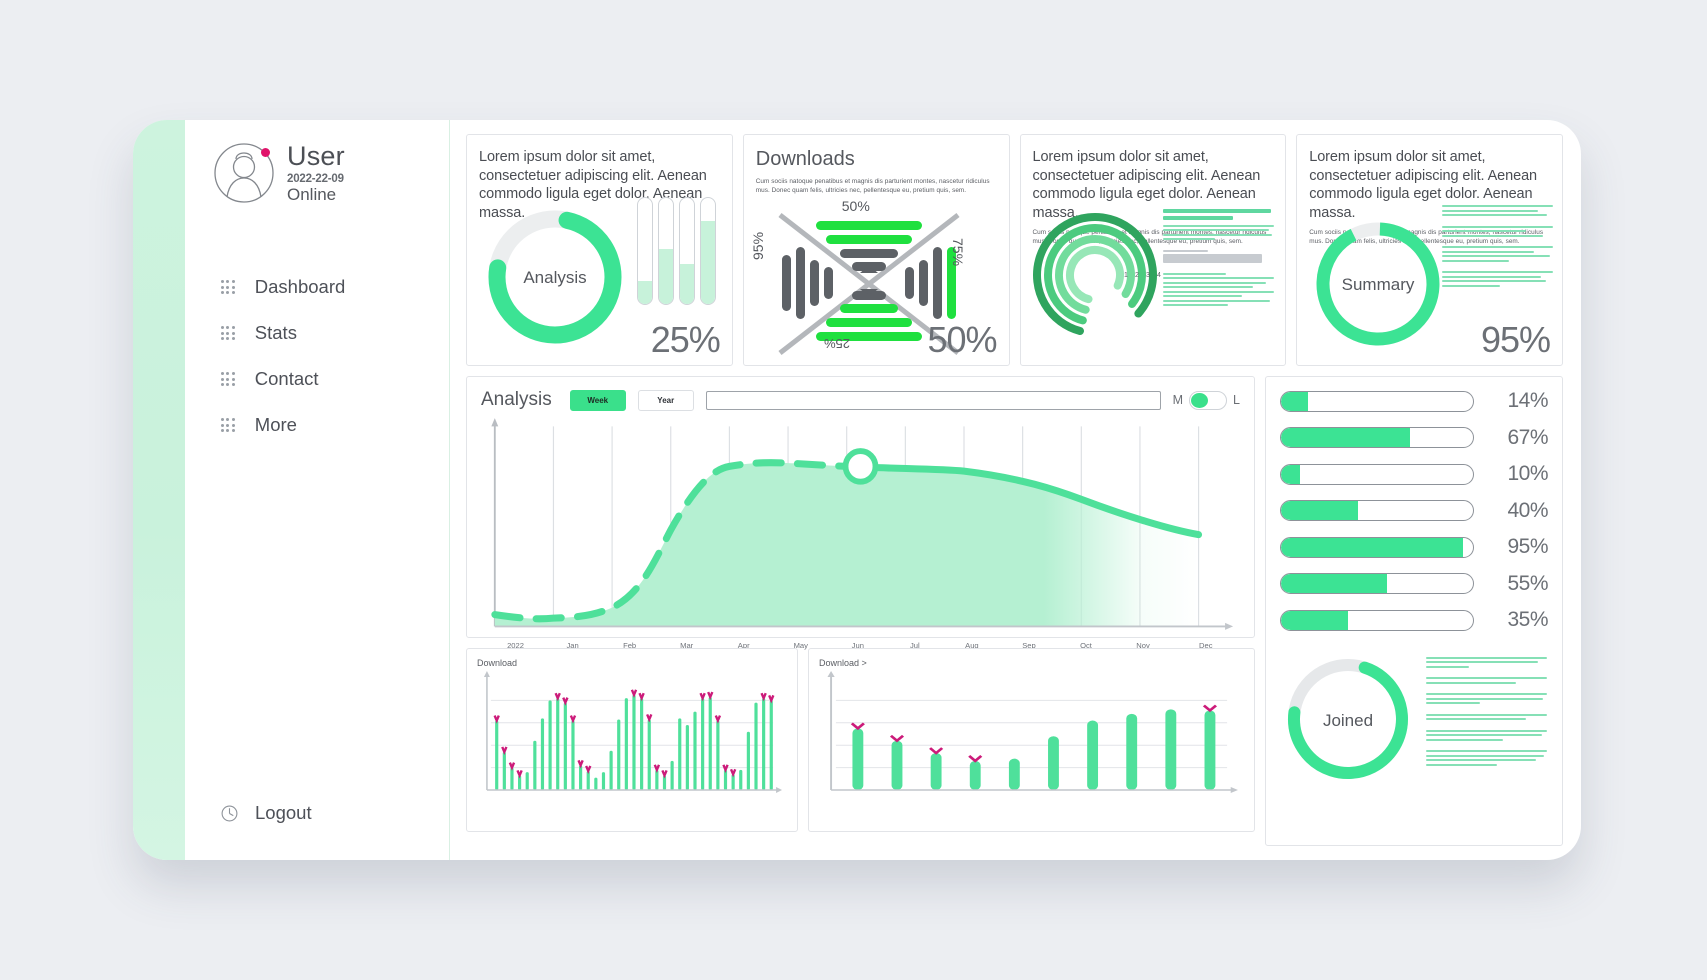 Image resolution: width=1707 pixels, height=980 pixels. I want to click on card-title: Downloads, so click(805, 159).